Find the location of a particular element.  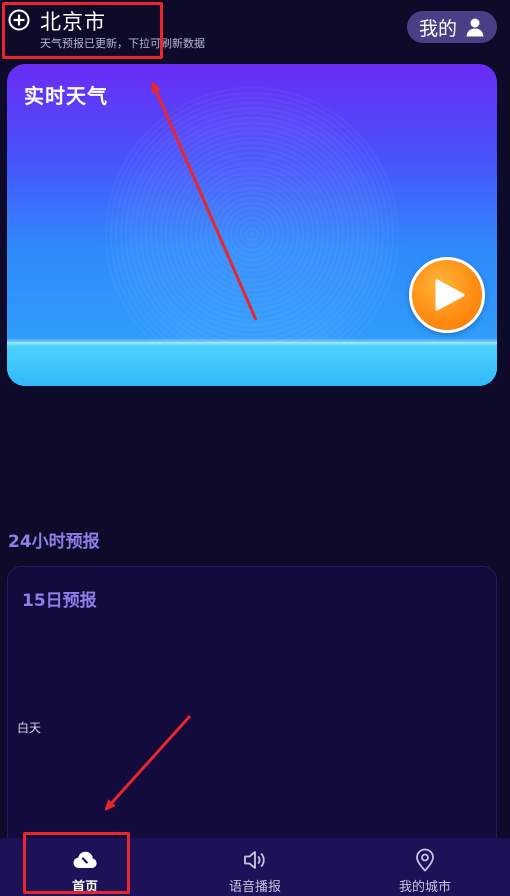

location-pin-icon is located at coordinates (425, 860).